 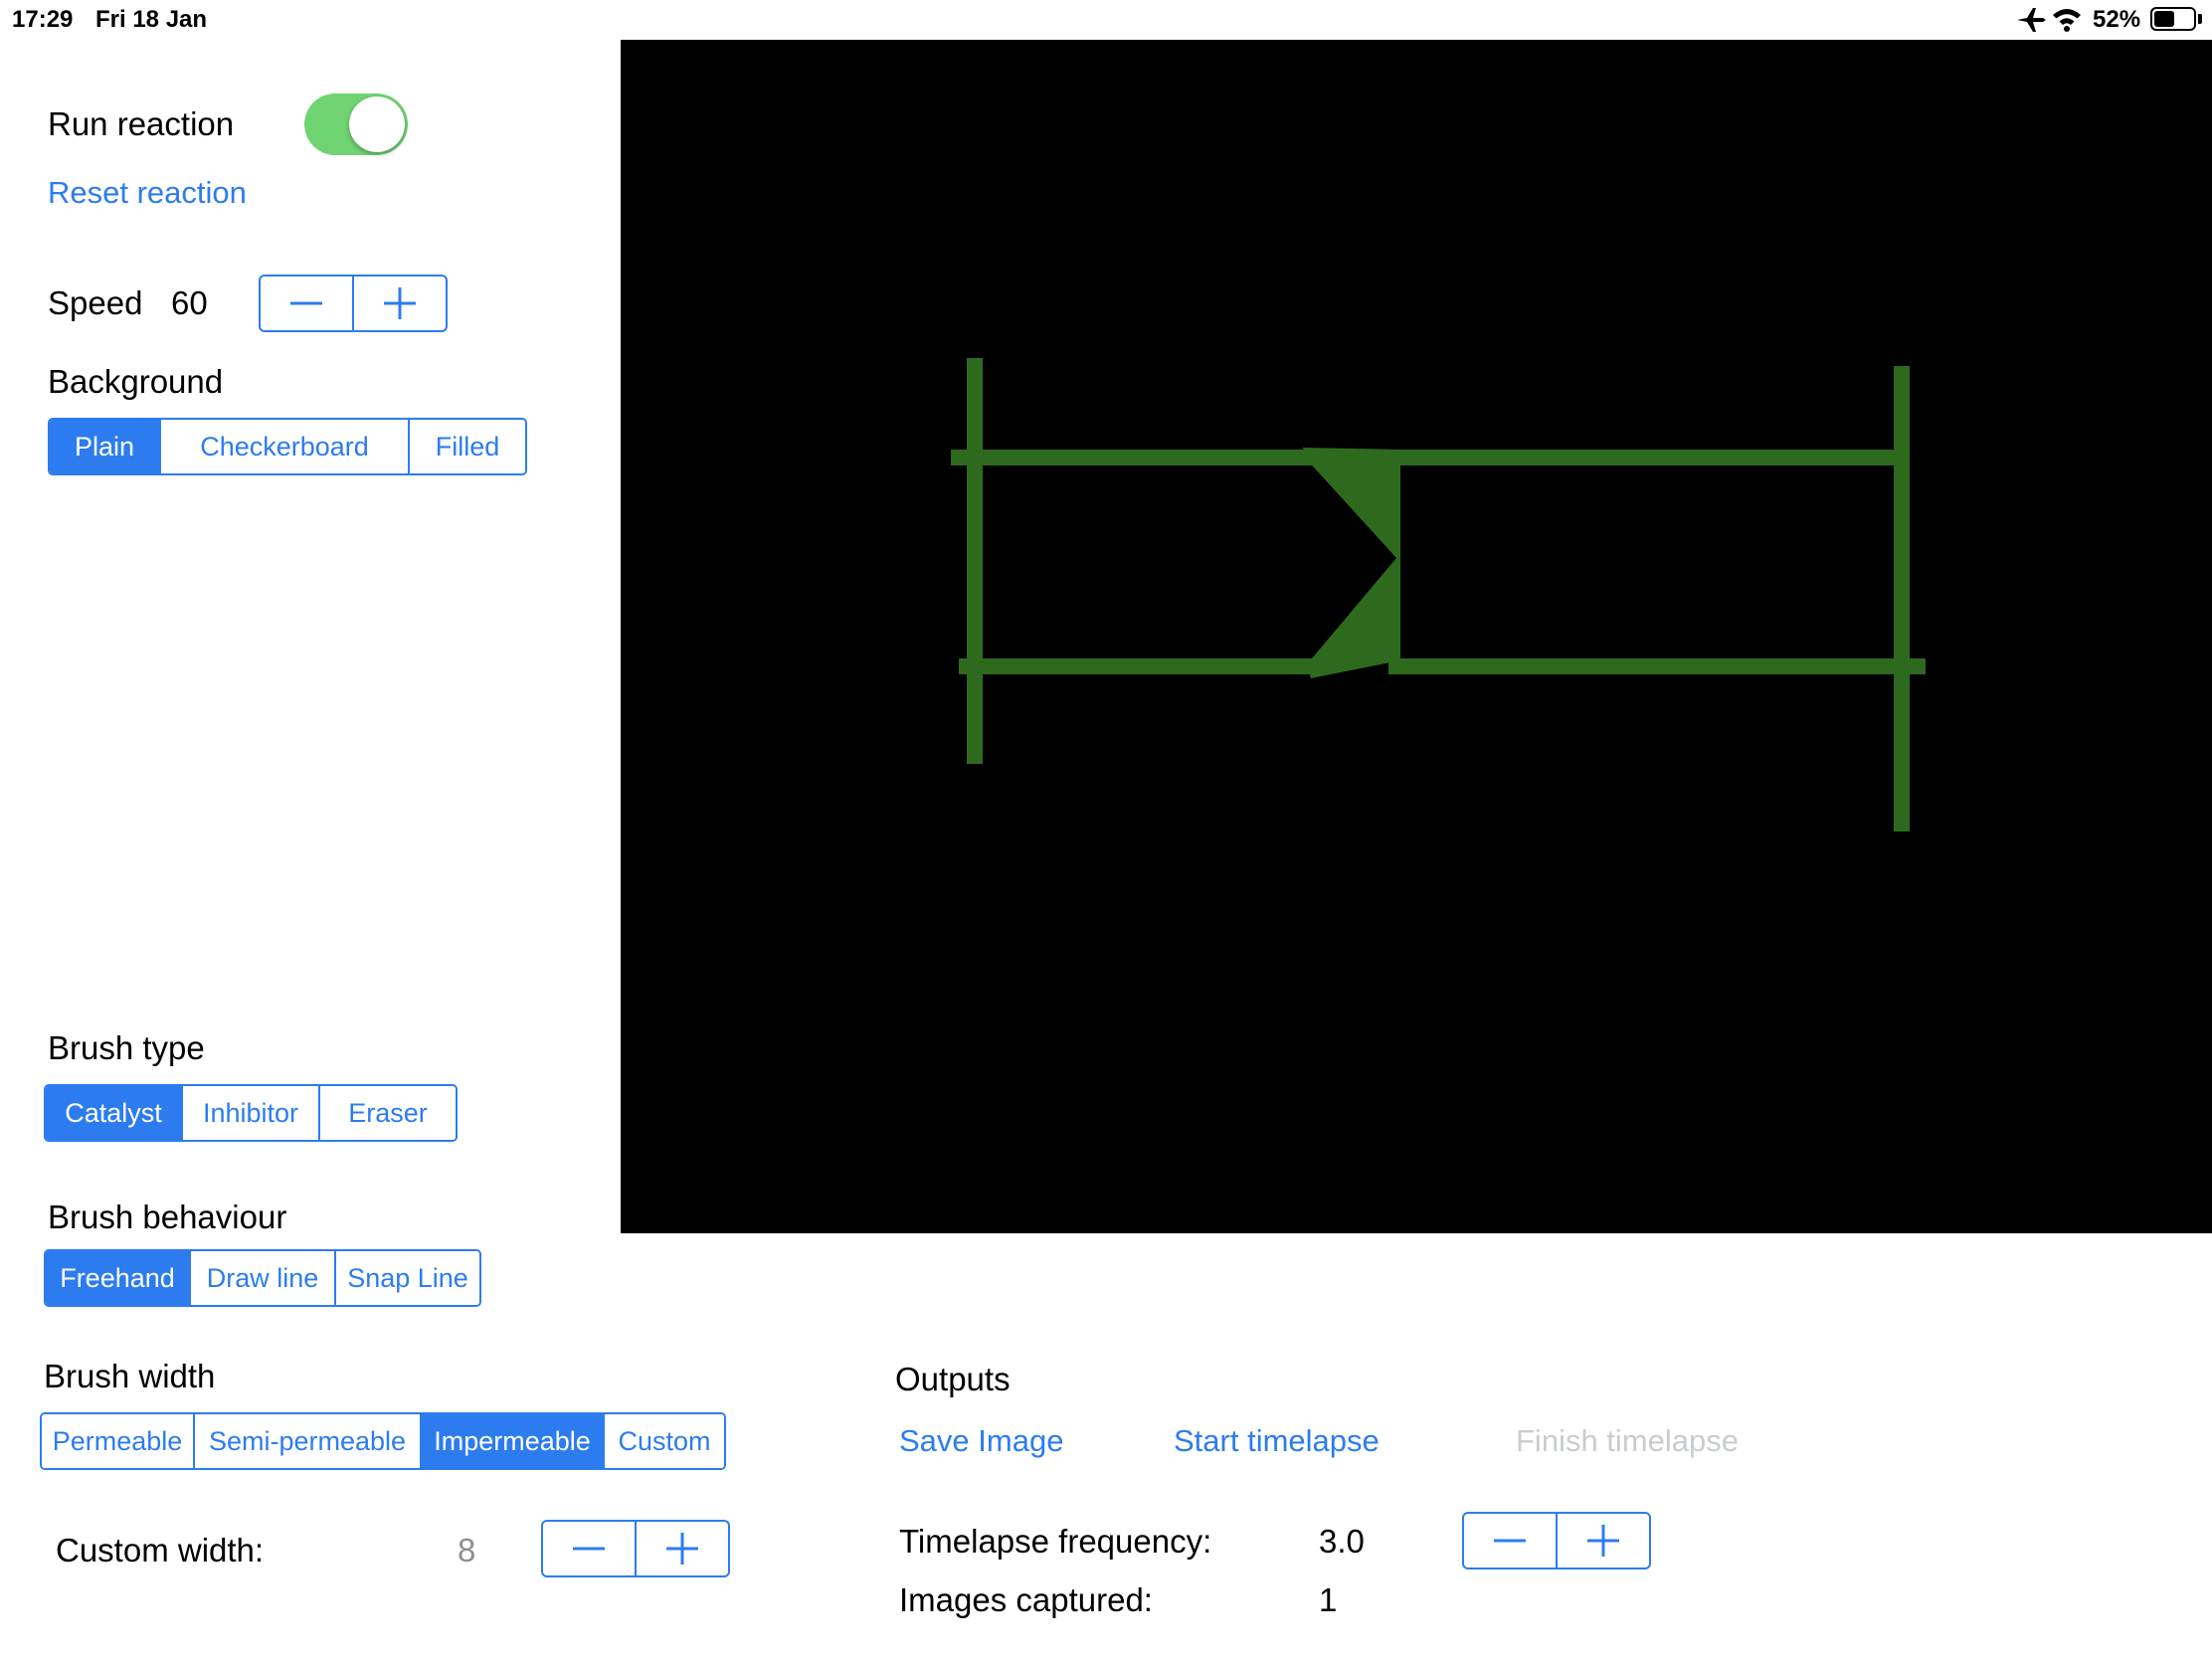 What do you see at coordinates (136, 381) in the screenshot?
I see `background-label: Background` at bounding box center [136, 381].